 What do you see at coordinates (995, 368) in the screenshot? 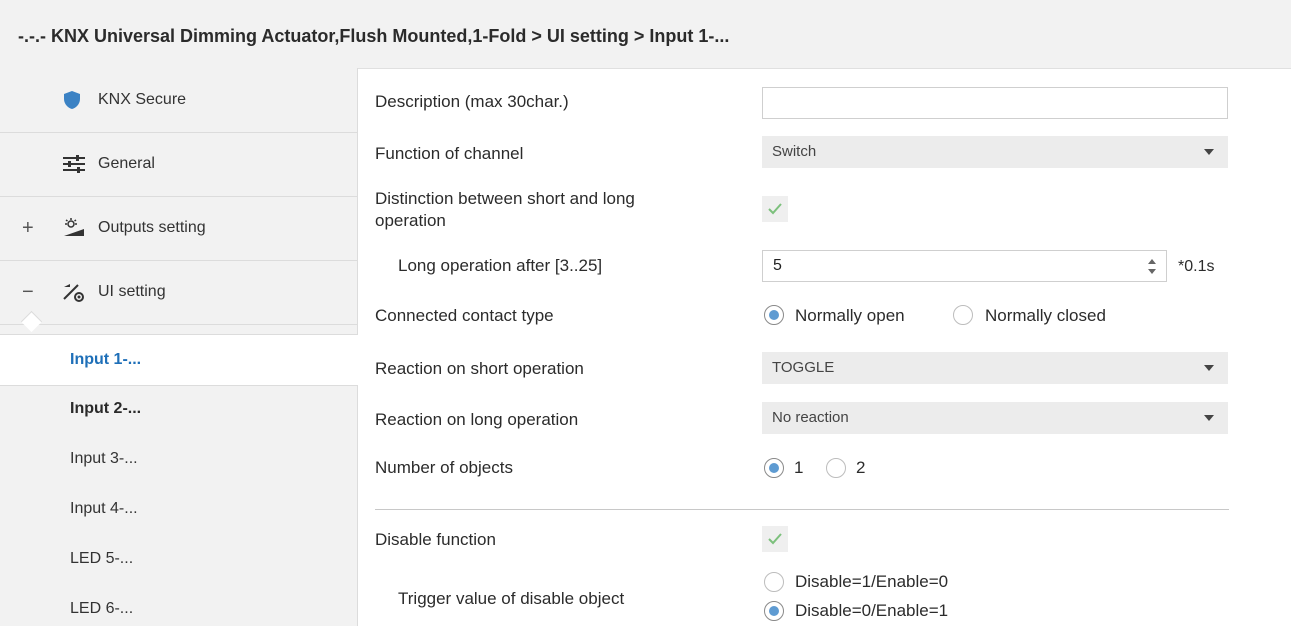
I see `short-reaction-select: TOGGLE` at bounding box center [995, 368].